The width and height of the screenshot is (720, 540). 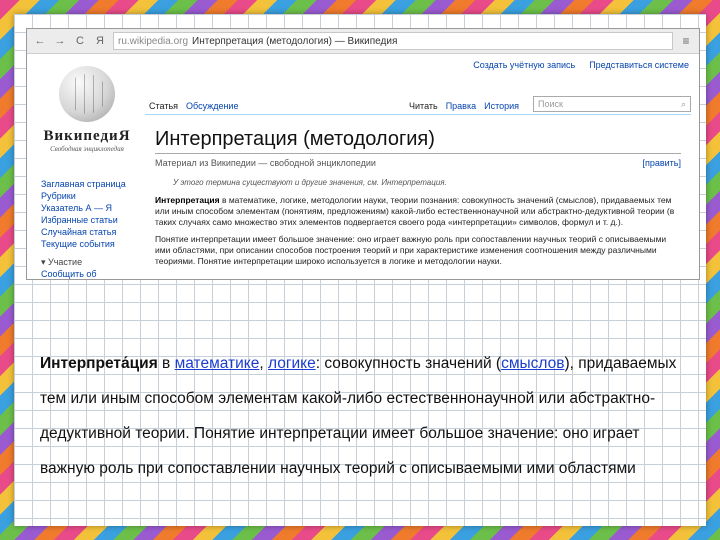 What do you see at coordinates (461, 107) in the screenshot?
I see `tab-edit: Правка` at bounding box center [461, 107].